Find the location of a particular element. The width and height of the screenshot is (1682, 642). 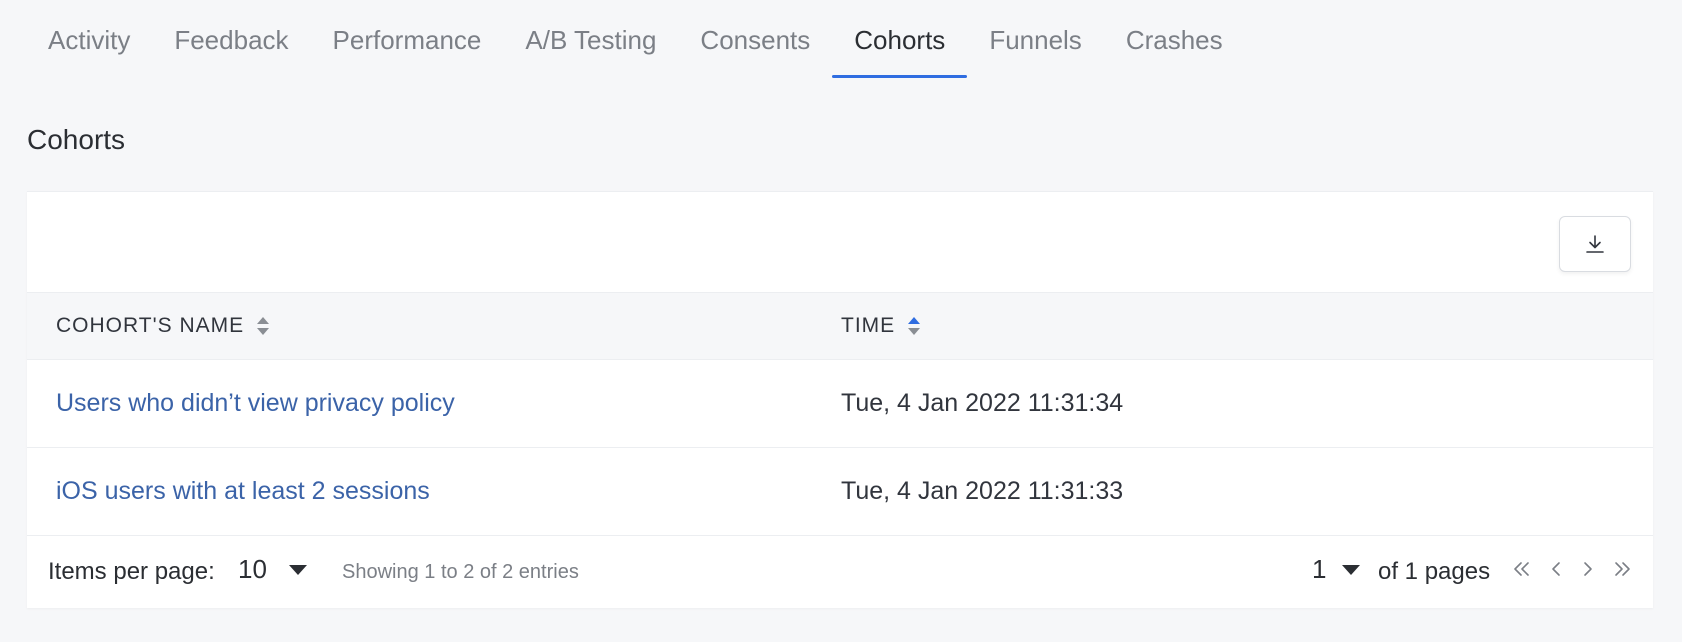

showing-entries-text: Showing 1 to 2 of 2 entries is located at coordinates (460, 571).